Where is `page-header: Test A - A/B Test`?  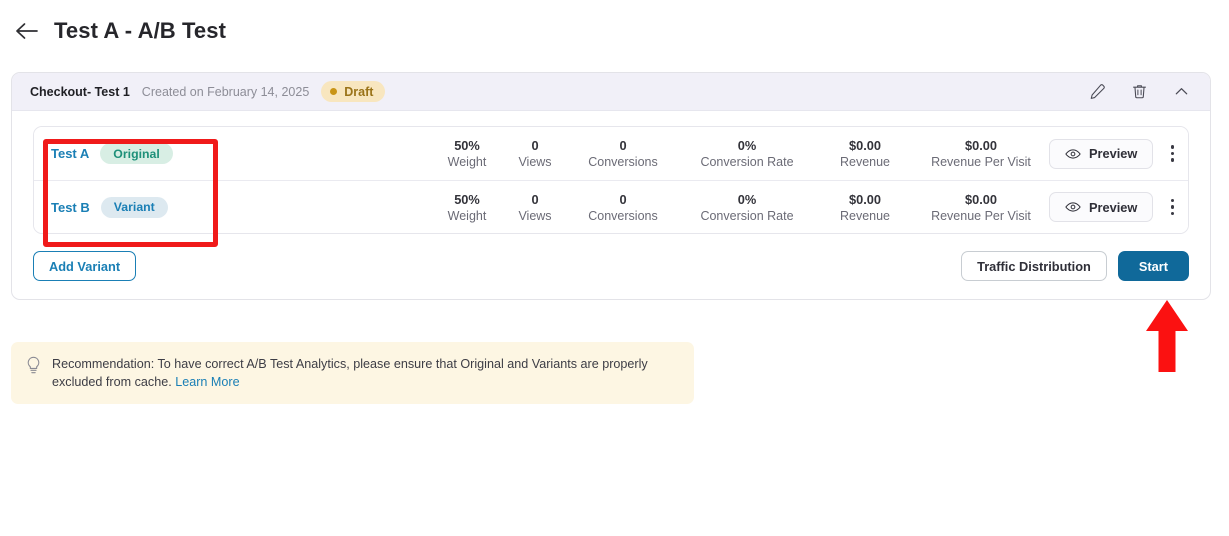 page-header: Test A - A/B Test is located at coordinates (113, 31).